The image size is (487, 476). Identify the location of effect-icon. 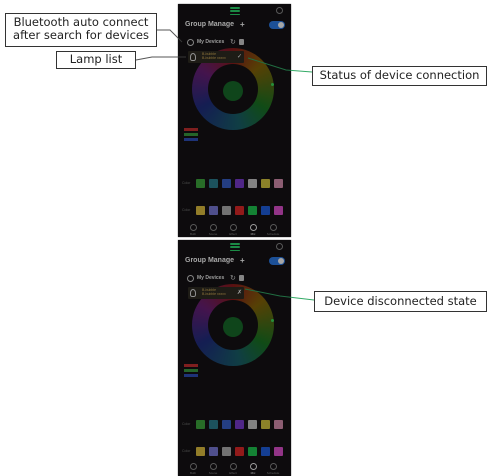
(233, 466).